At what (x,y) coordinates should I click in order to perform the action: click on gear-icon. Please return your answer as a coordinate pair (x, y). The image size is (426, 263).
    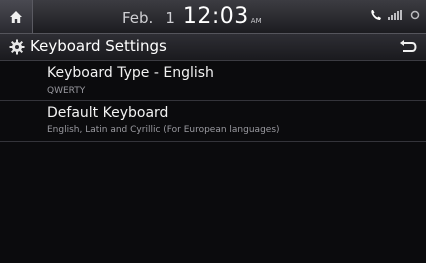
    Looking at the image, I should click on (17, 47).